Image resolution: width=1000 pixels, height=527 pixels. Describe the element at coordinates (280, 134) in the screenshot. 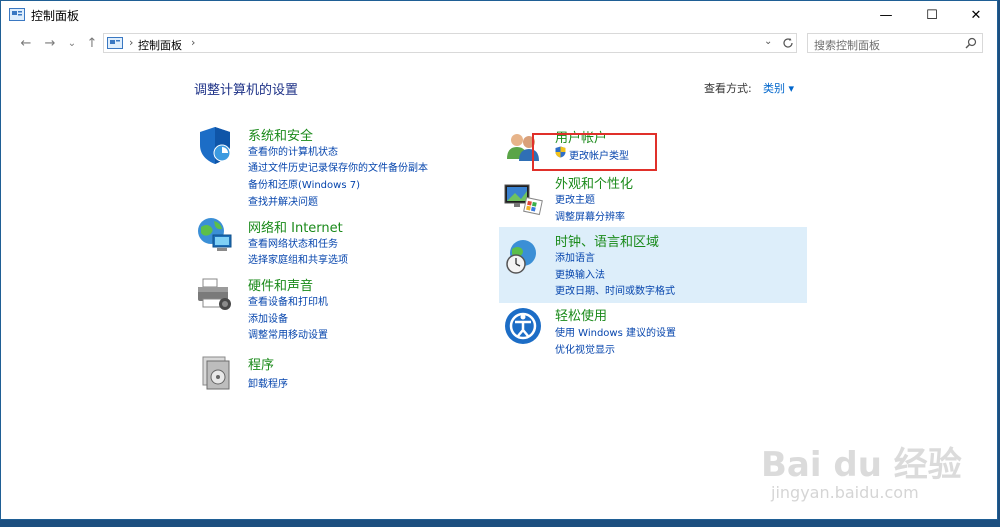

I see `category-system-security: 系统和安全` at that location.